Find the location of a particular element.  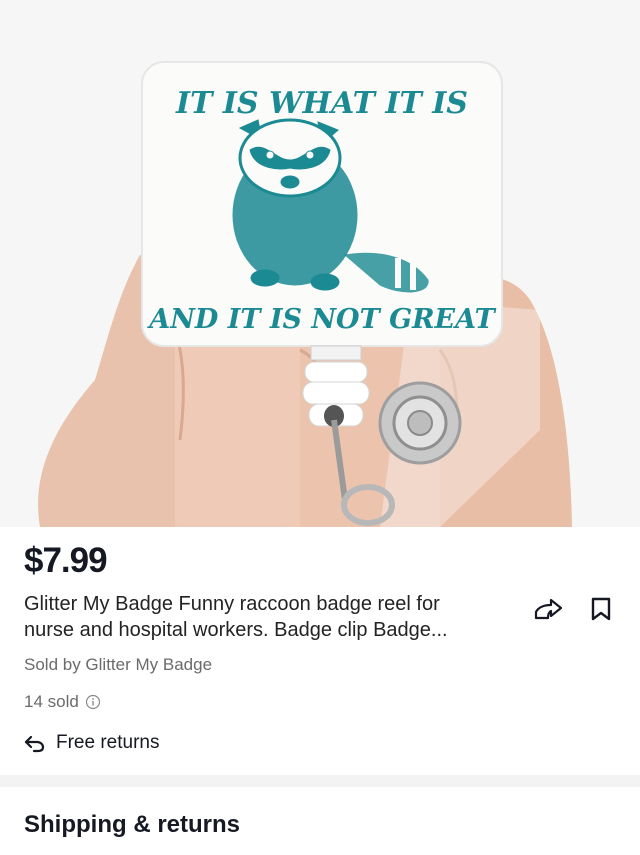

section-divider is located at coordinates (320, 781).